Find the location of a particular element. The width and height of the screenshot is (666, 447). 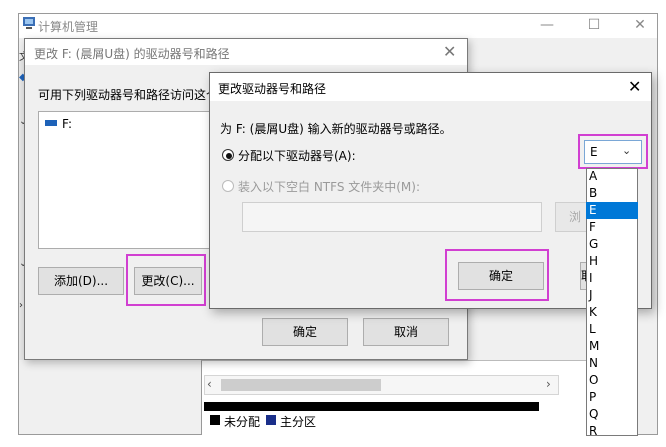

legend-primary-swatch is located at coordinates (271, 420).